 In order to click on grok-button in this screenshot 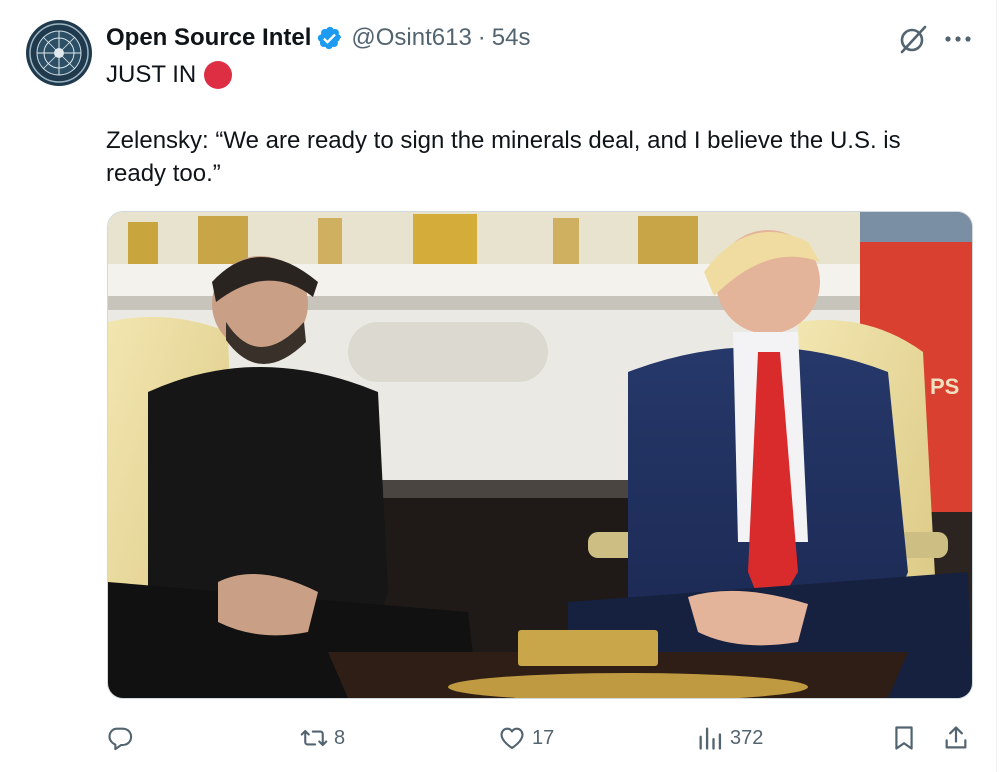, I will do `click(913, 39)`.